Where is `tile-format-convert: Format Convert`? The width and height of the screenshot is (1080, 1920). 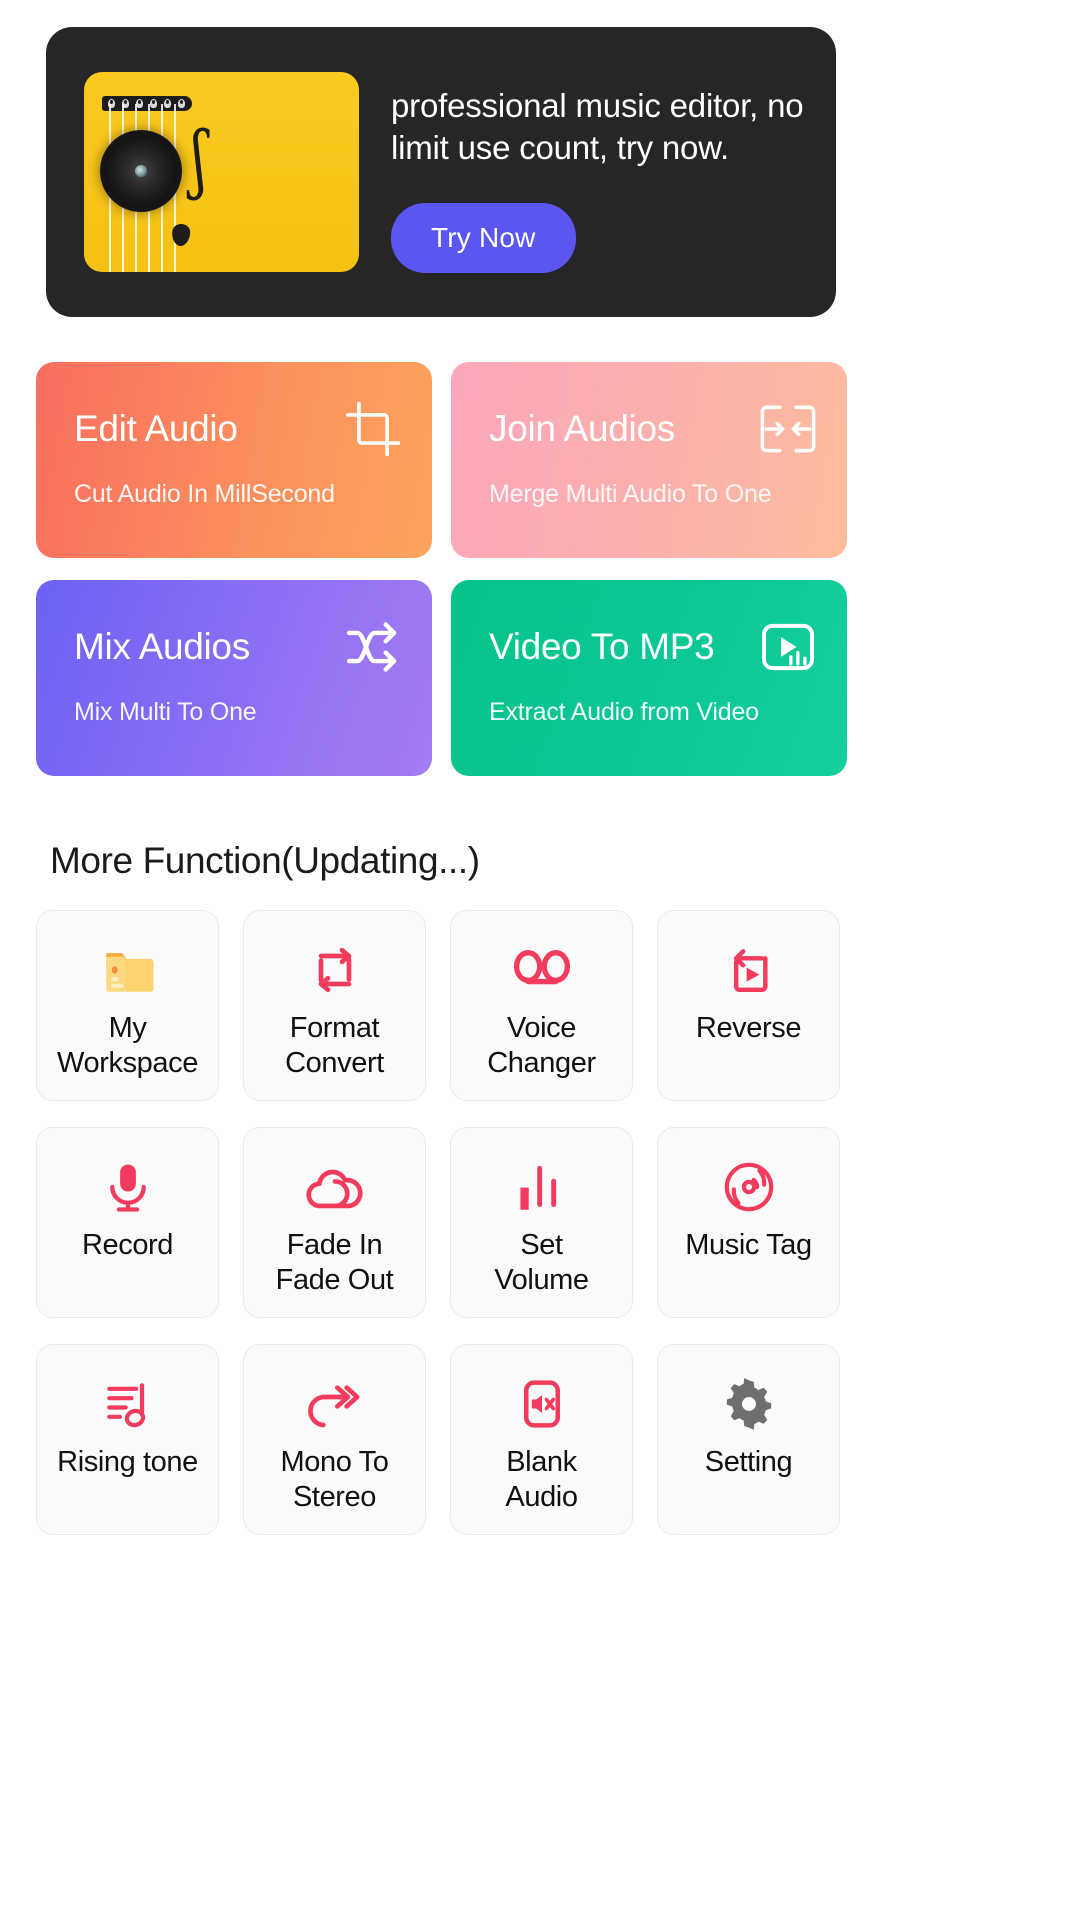
tile-format-convert: Format Convert is located at coordinates (334, 1005).